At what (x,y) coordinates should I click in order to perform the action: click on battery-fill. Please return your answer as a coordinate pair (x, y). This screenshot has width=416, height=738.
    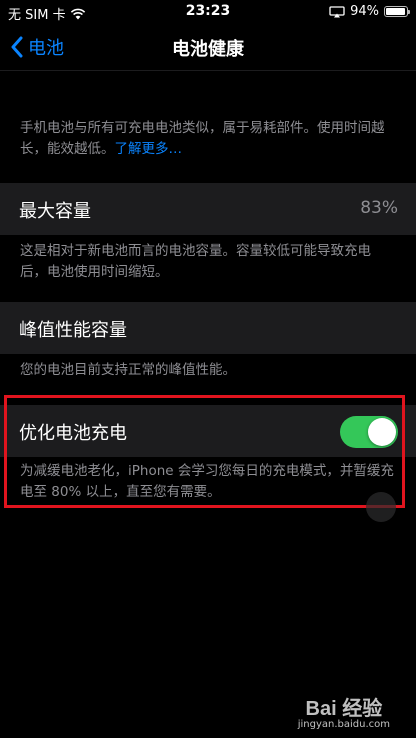
    Looking at the image, I should click on (395, 11).